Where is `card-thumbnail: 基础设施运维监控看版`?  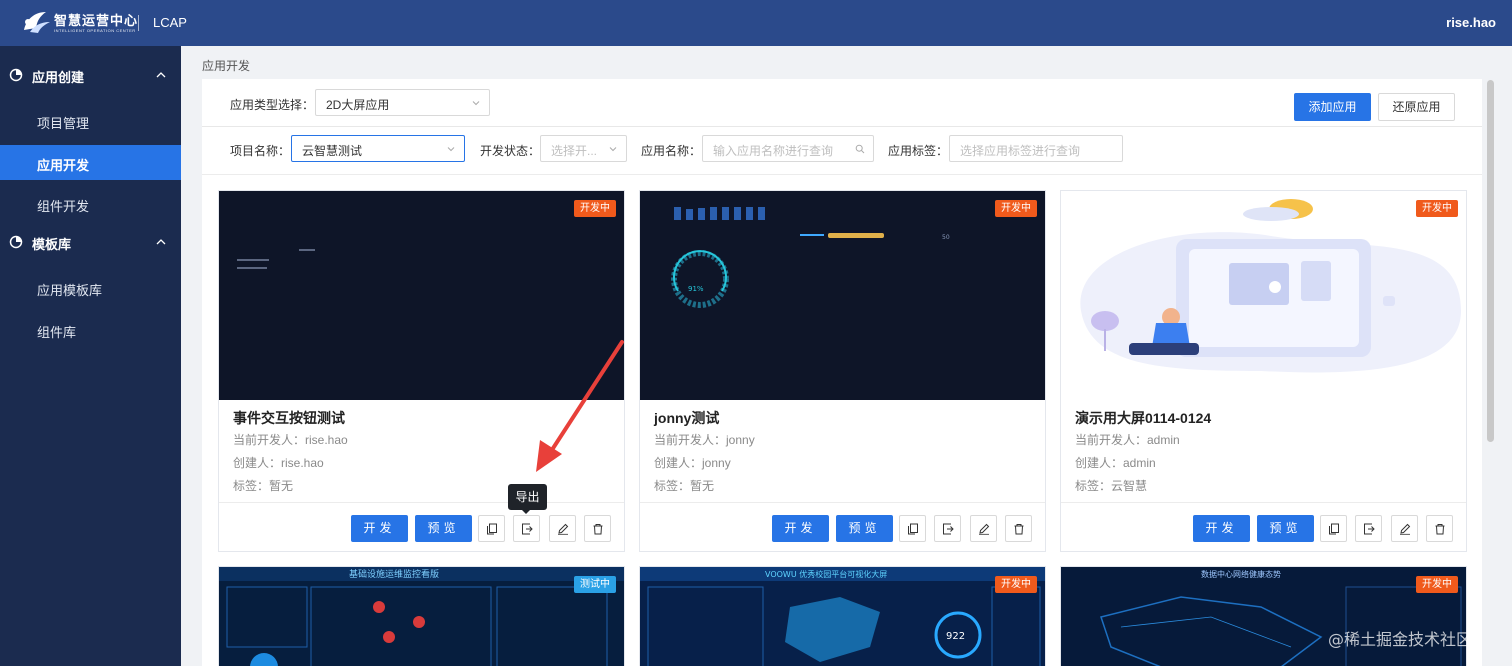
card-thumbnail: 基础设施运维监控看版 is located at coordinates (421, 616).